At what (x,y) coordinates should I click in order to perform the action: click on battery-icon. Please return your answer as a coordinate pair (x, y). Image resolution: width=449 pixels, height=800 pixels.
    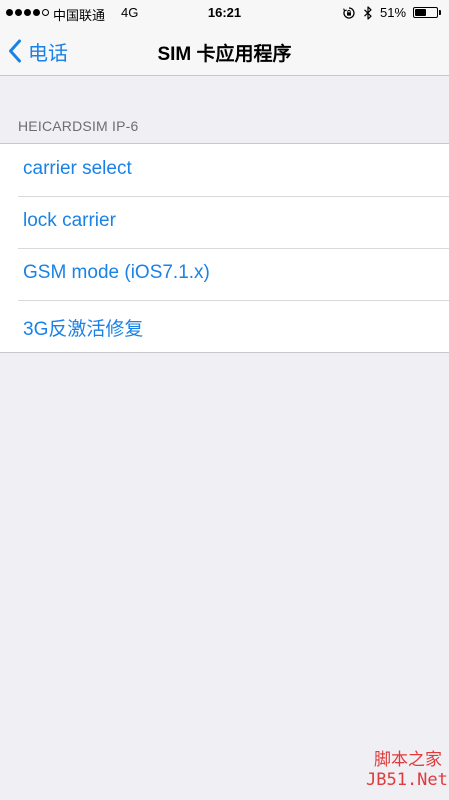
    Looking at the image, I should click on (425, 12).